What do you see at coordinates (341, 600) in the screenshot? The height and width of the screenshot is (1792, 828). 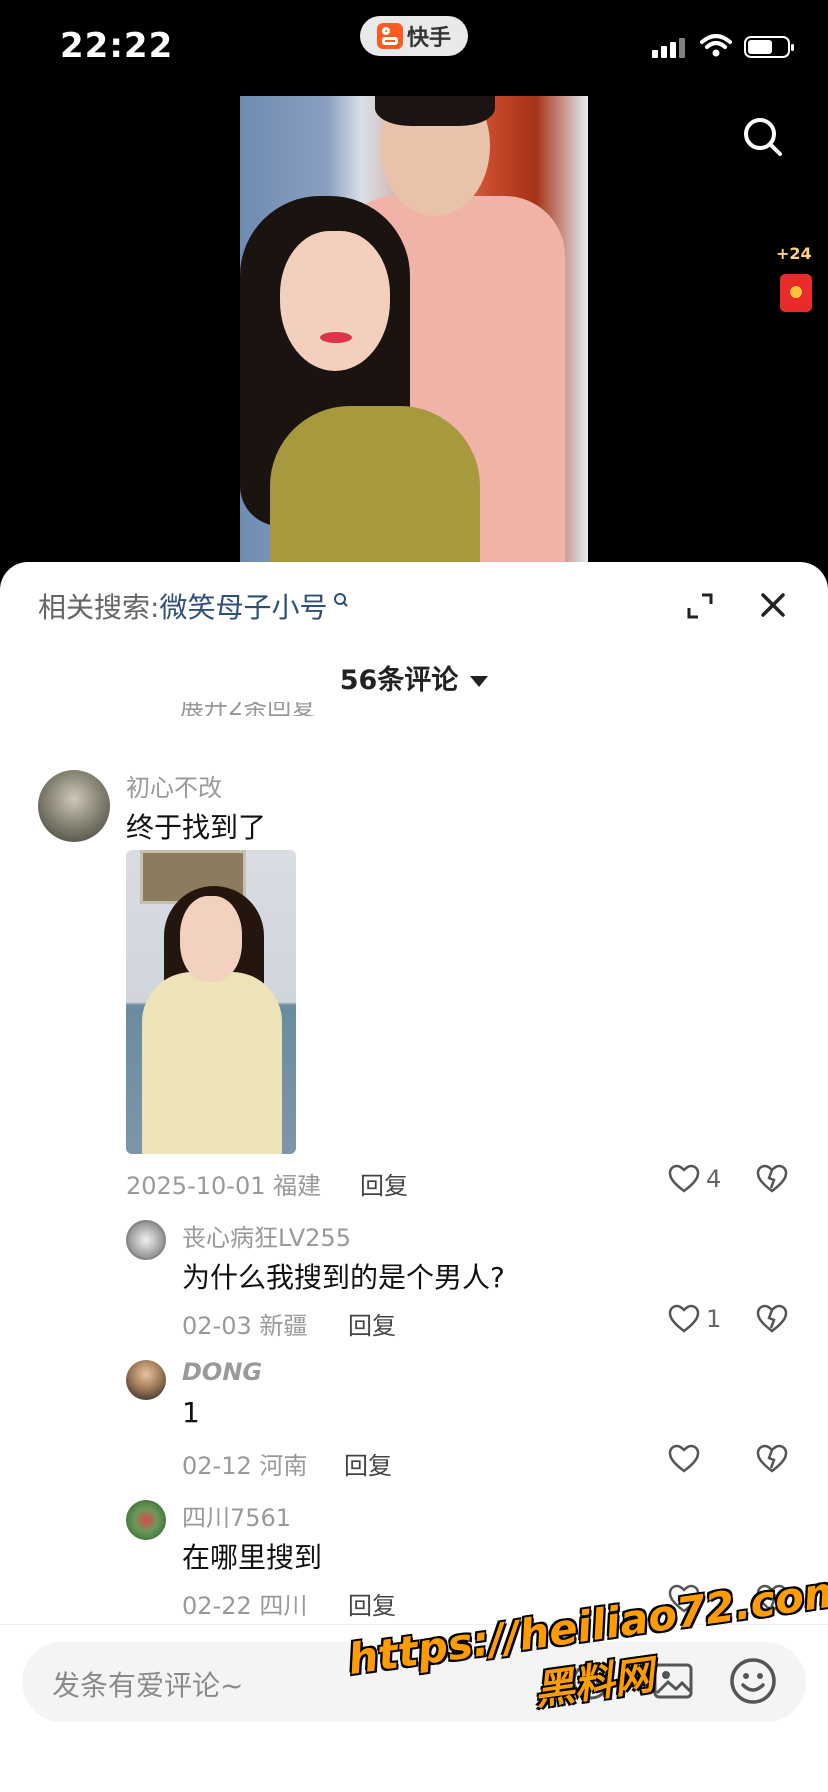 I see `small-search-icon` at bounding box center [341, 600].